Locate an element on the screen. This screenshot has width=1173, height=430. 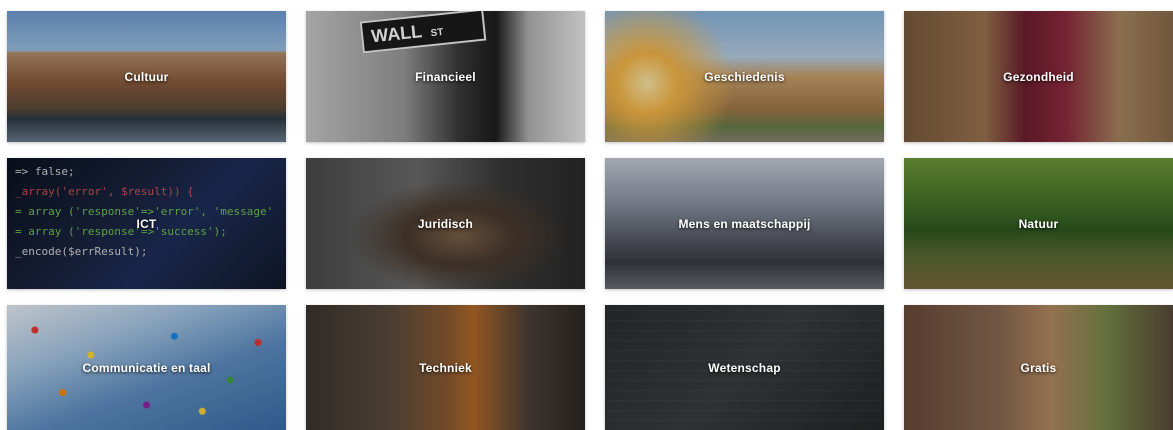
category-label: ICT is located at coordinates (146, 223).